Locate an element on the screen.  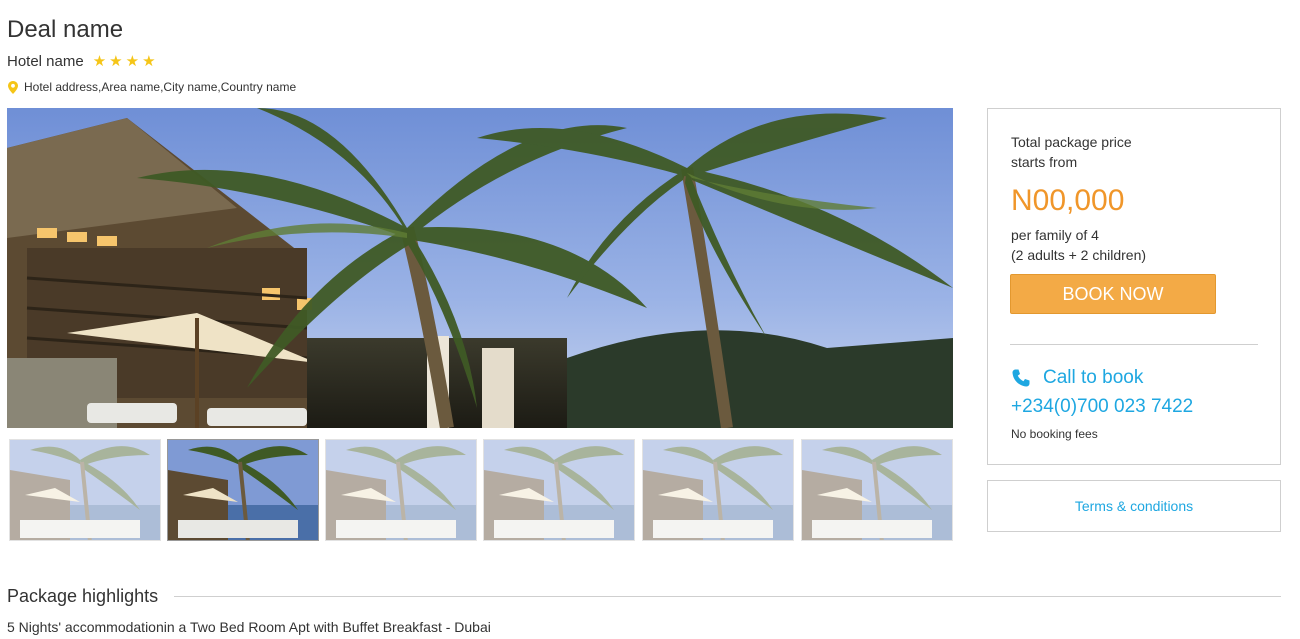
phone-icon is located at coordinates (1021, 378).